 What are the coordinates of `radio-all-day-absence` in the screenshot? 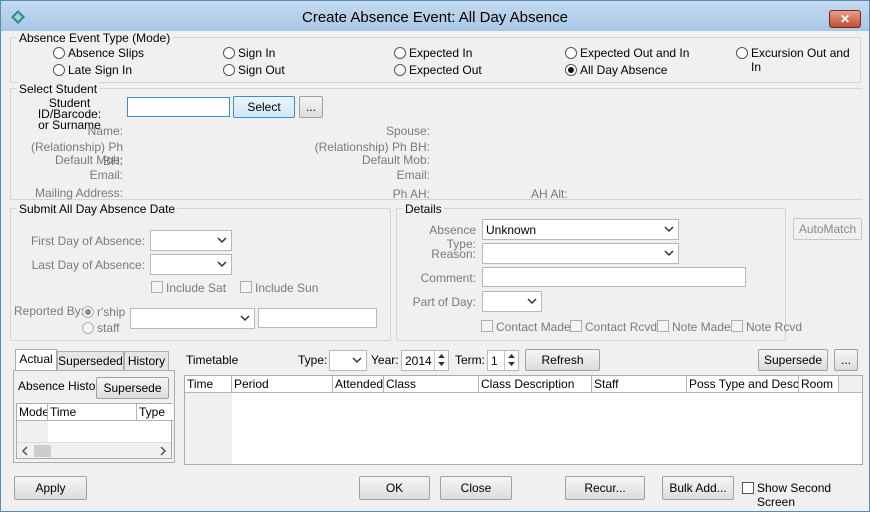 It's located at (571, 70).